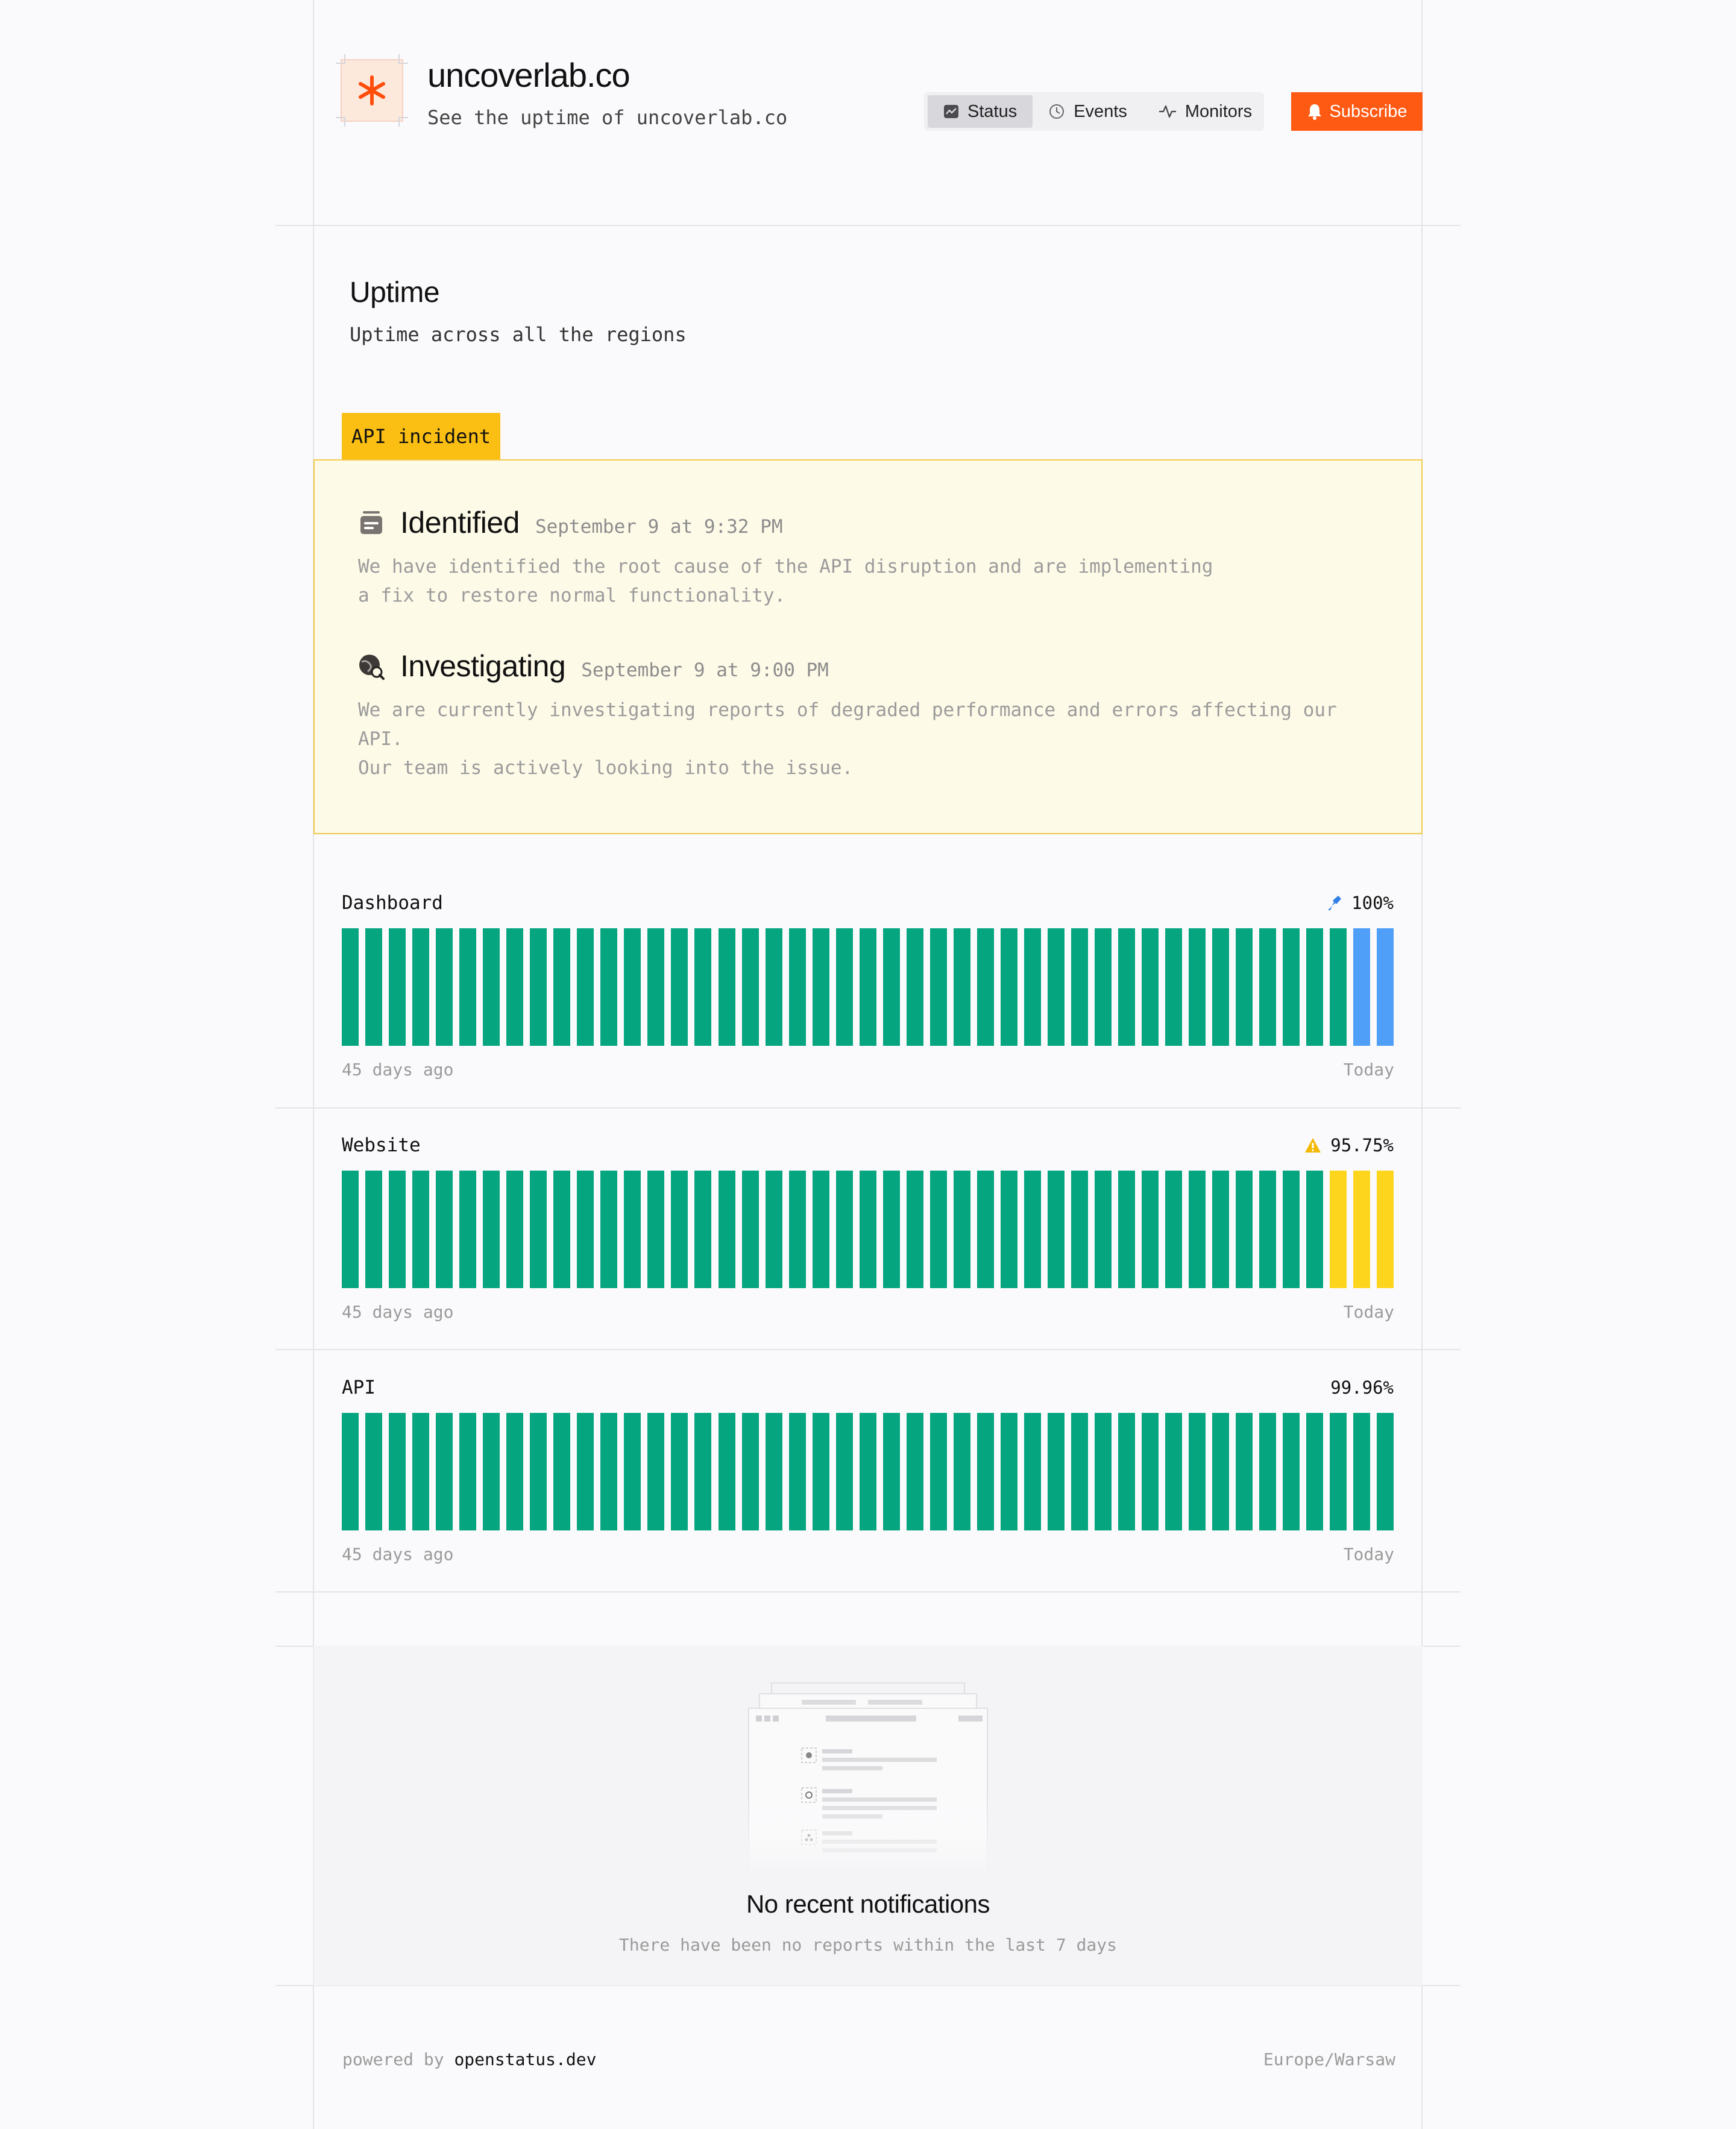 The width and height of the screenshot is (1736, 2129). Describe the element at coordinates (1088, 111) in the screenshot. I see `nav-tab-events: Events` at that location.